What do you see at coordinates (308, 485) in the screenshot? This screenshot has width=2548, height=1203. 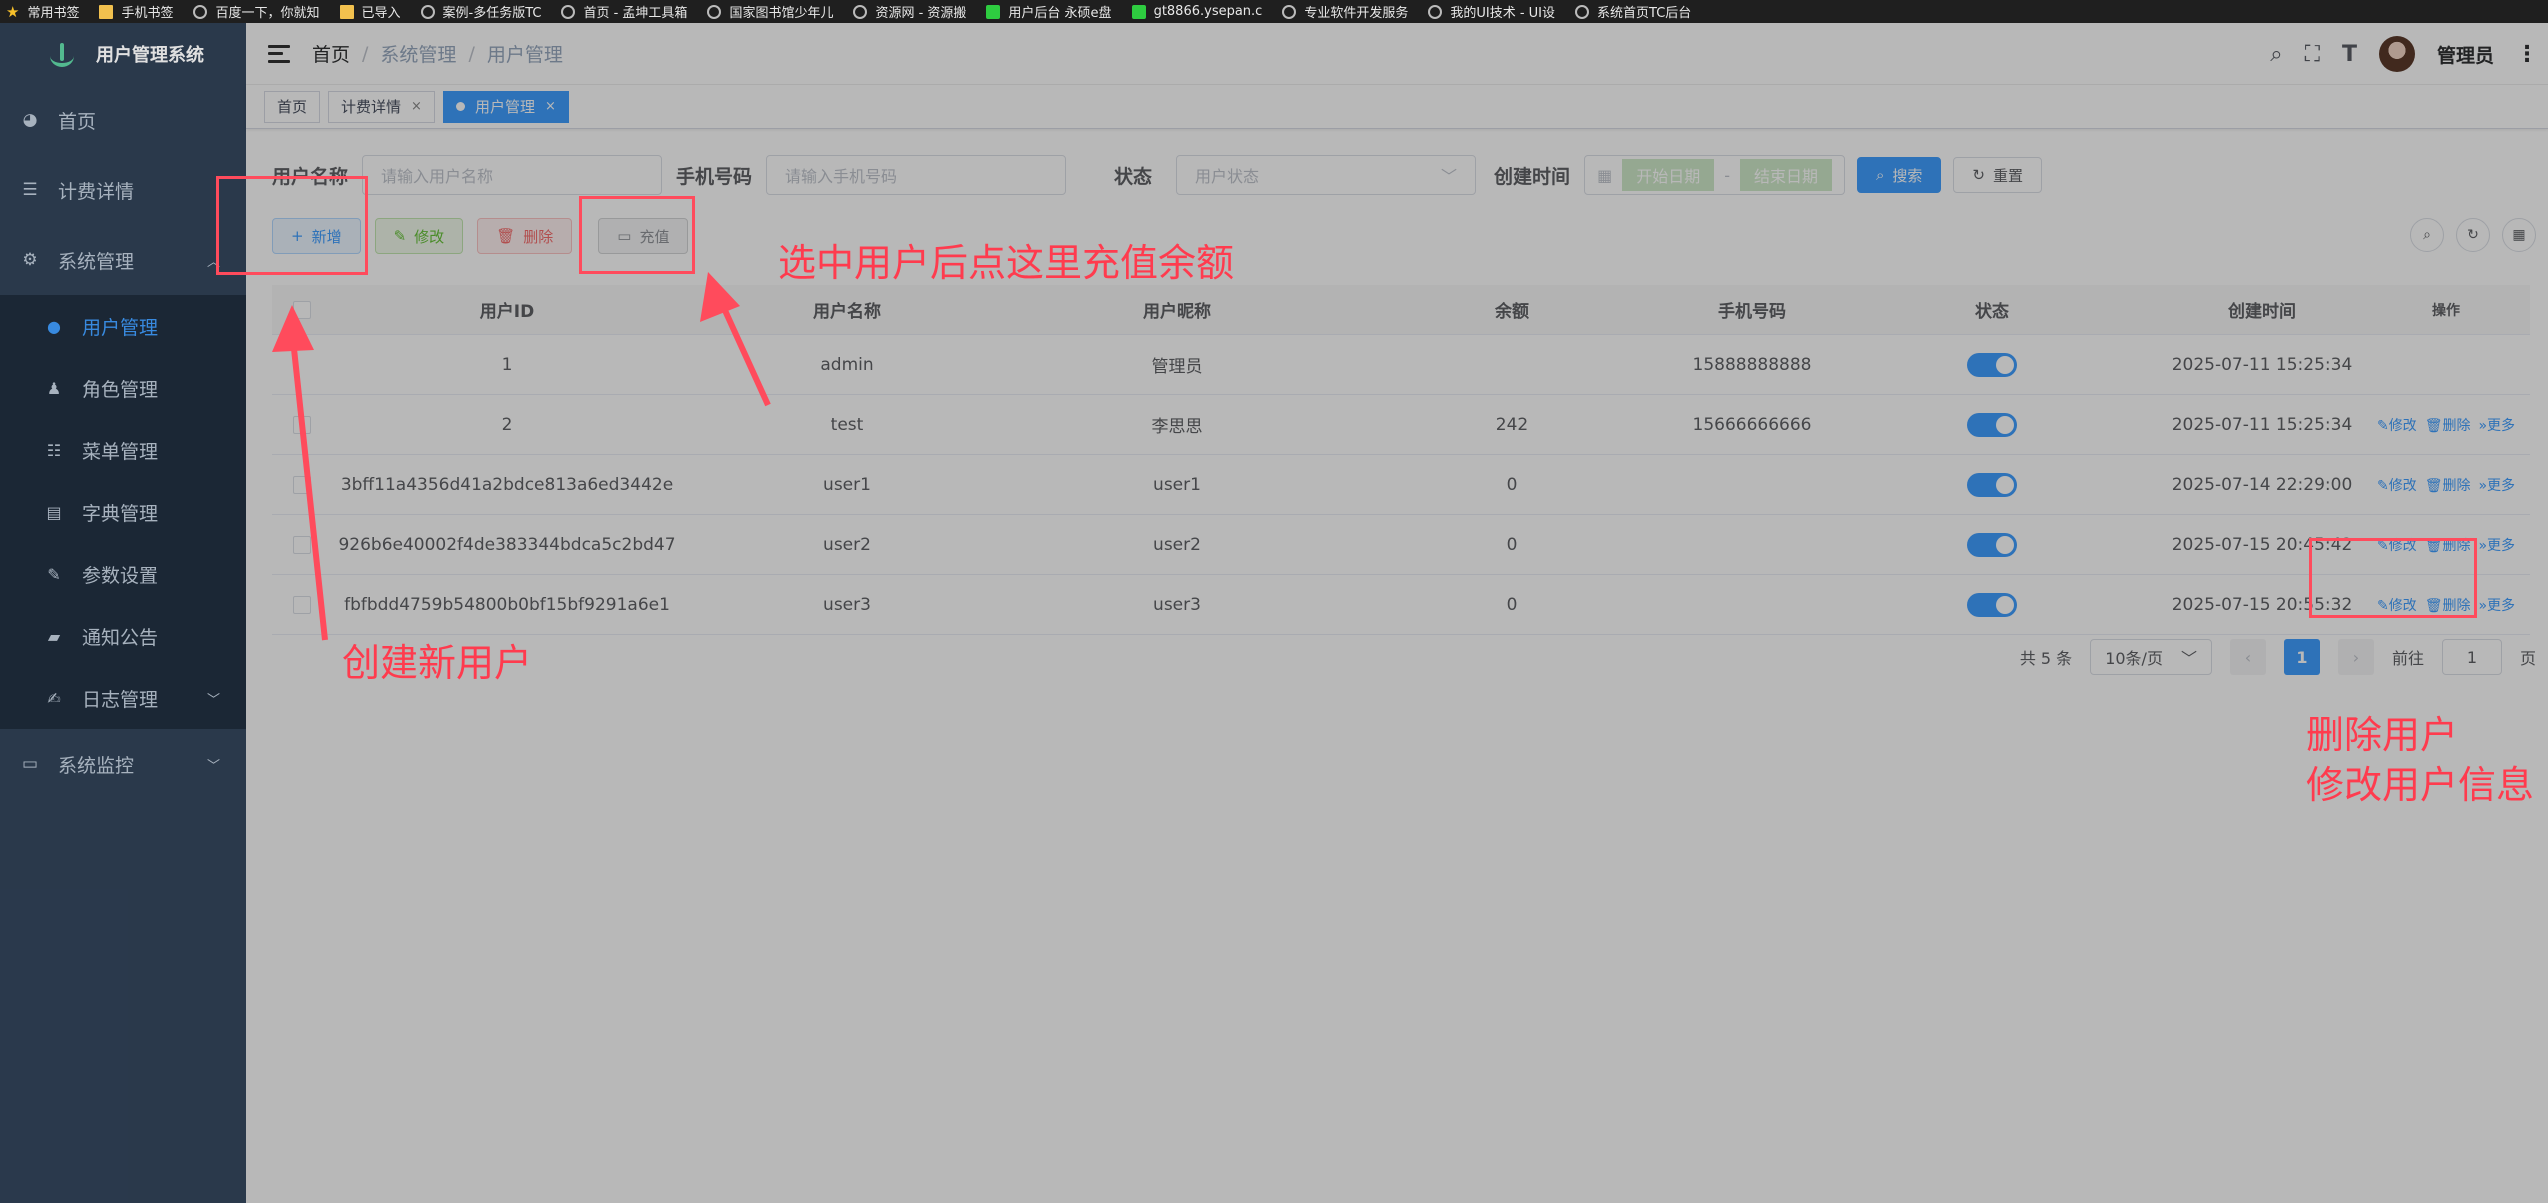 I see `arrow-create-user` at bounding box center [308, 485].